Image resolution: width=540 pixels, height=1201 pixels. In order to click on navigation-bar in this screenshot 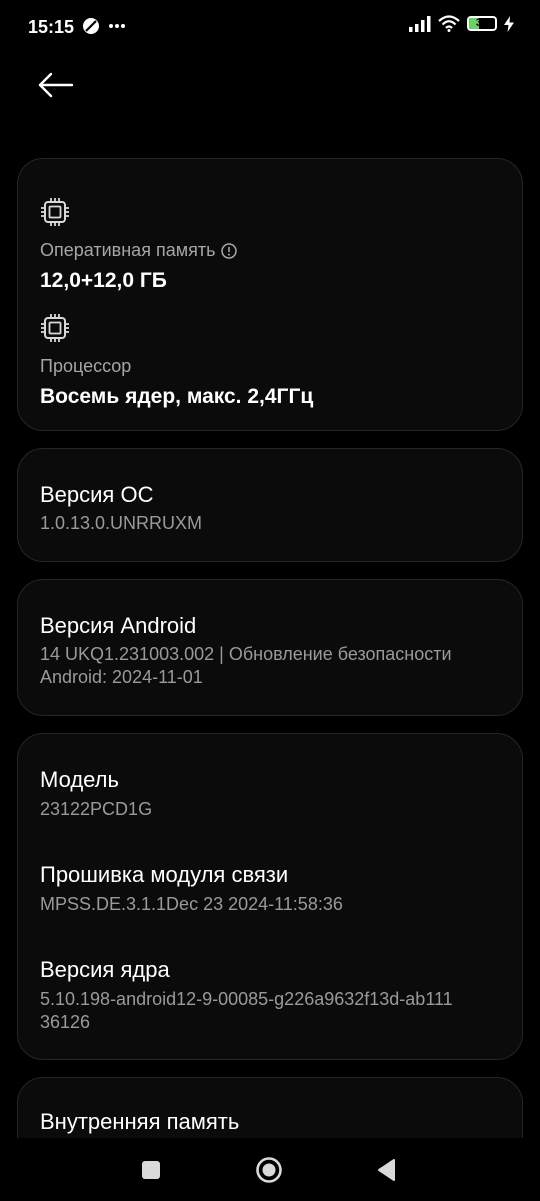, I will do `click(270, 1169)`.